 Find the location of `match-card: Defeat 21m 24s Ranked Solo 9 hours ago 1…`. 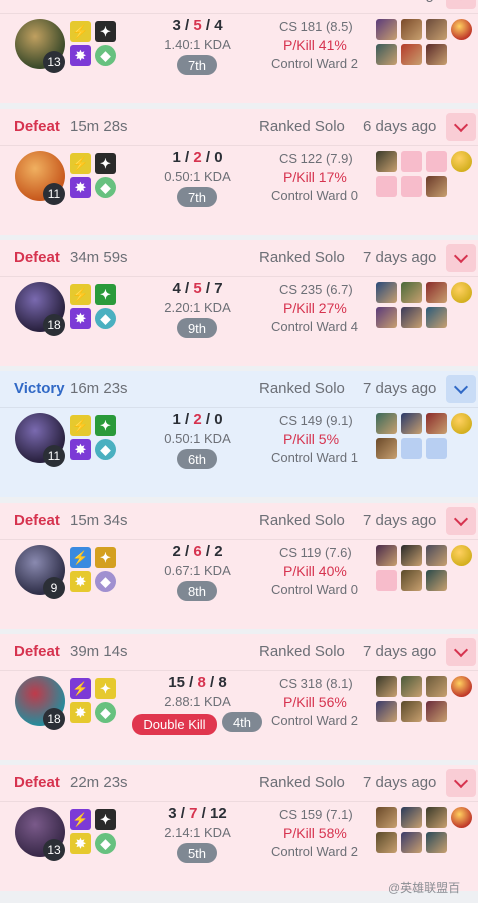

match-card: Defeat 21m 24s Ranked Solo 9 hours ago 1… is located at coordinates (239, 51).